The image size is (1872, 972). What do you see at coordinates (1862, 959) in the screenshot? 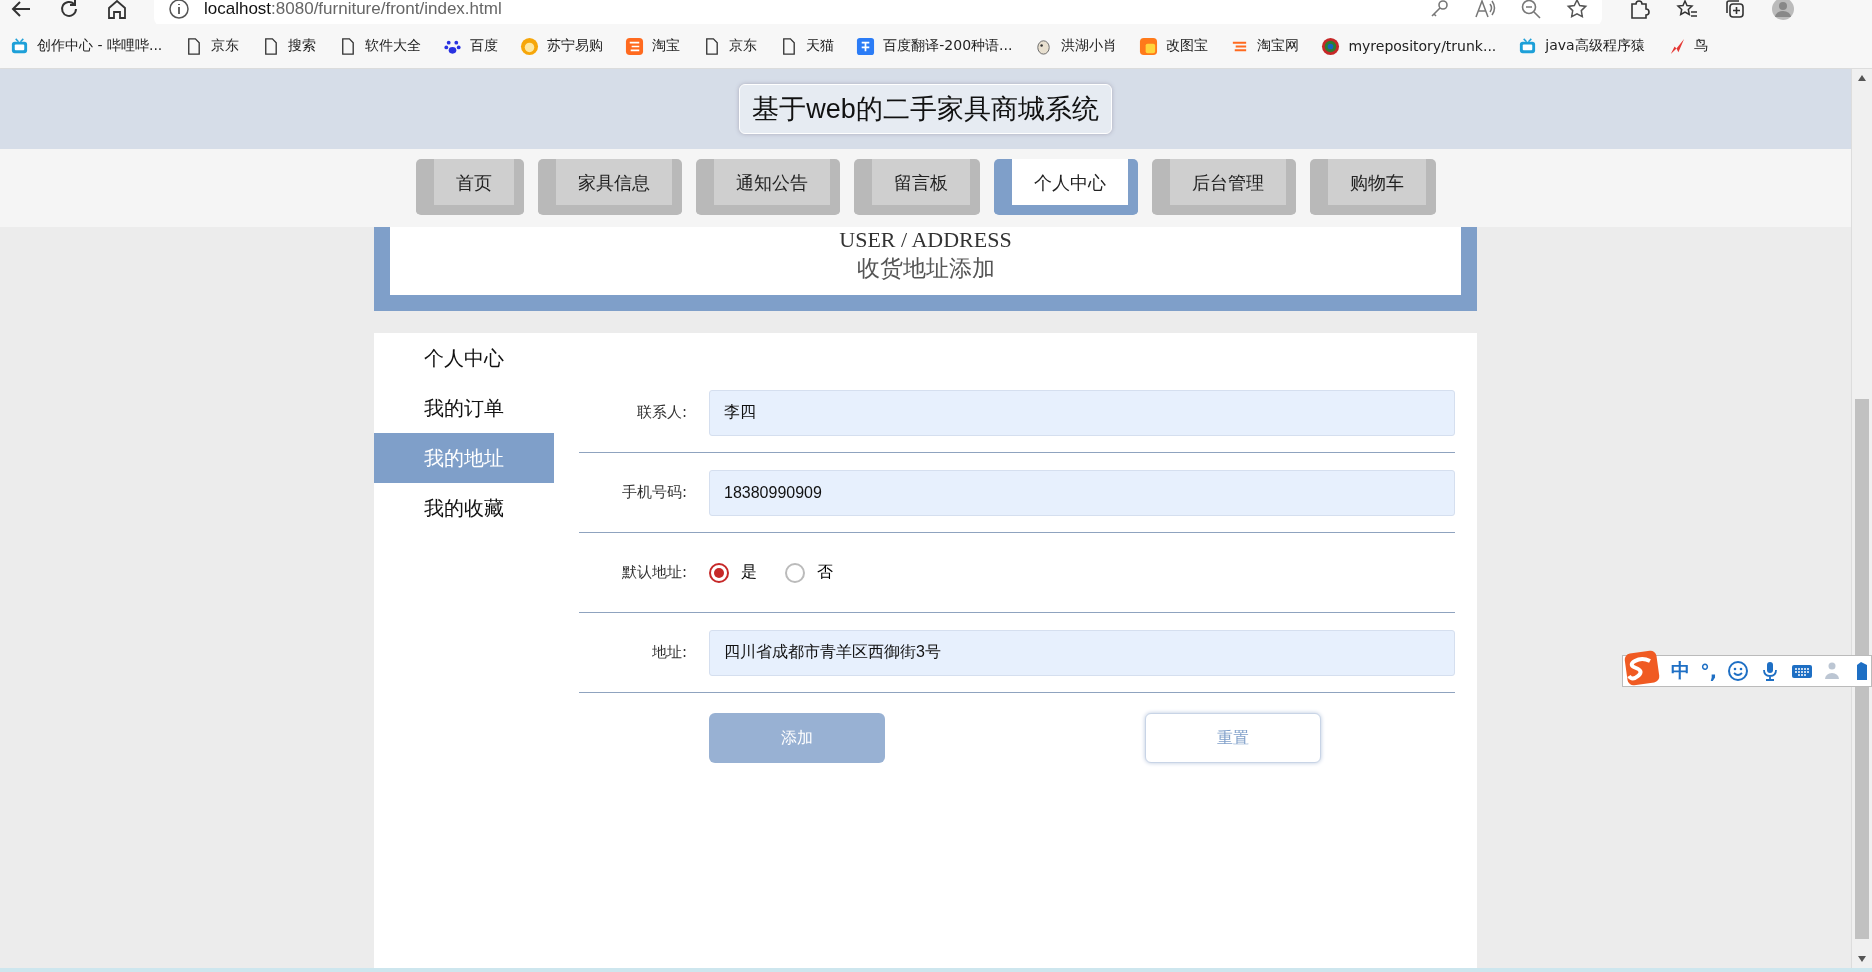
I see `scroll-down-icon` at bounding box center [1862, 959].